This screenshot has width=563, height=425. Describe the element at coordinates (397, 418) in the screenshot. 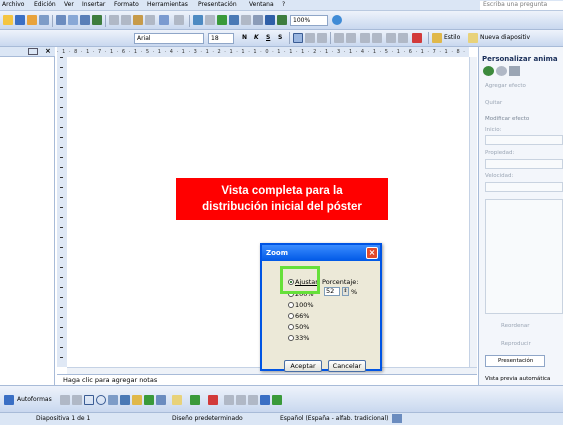

I see `spelling-status-icon` at that location.